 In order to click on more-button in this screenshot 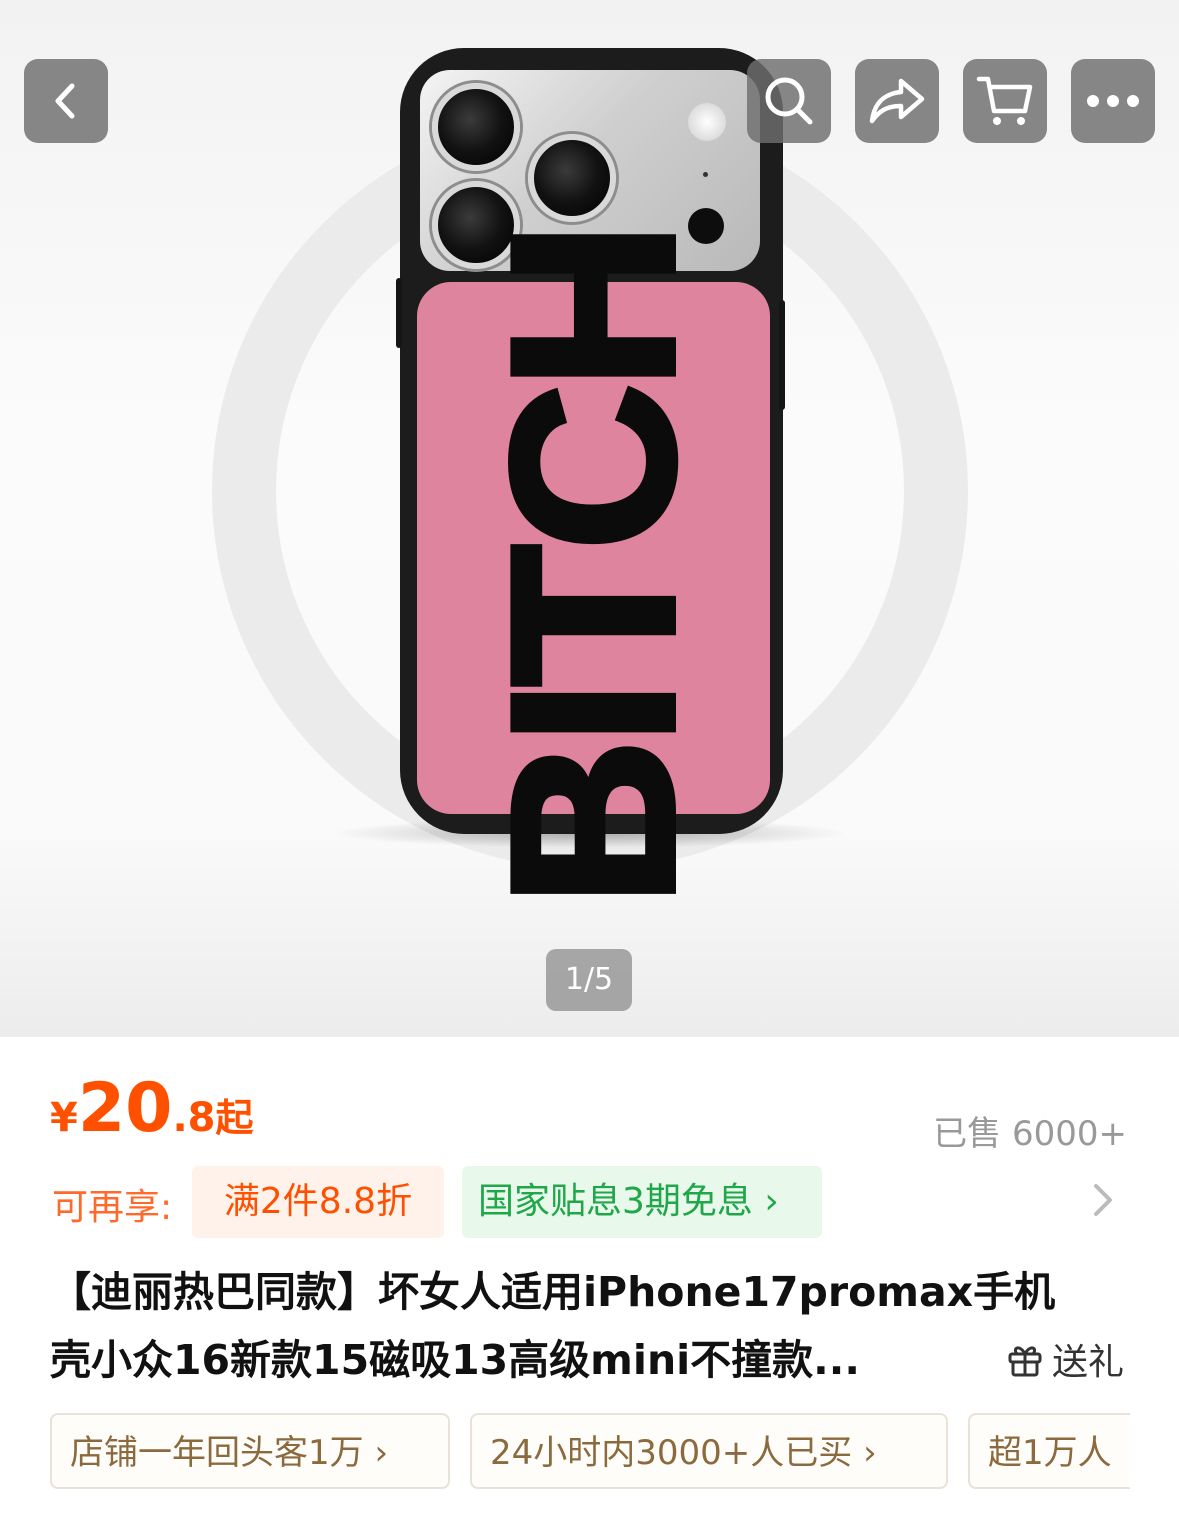, I will do `click(1113, 101)`.